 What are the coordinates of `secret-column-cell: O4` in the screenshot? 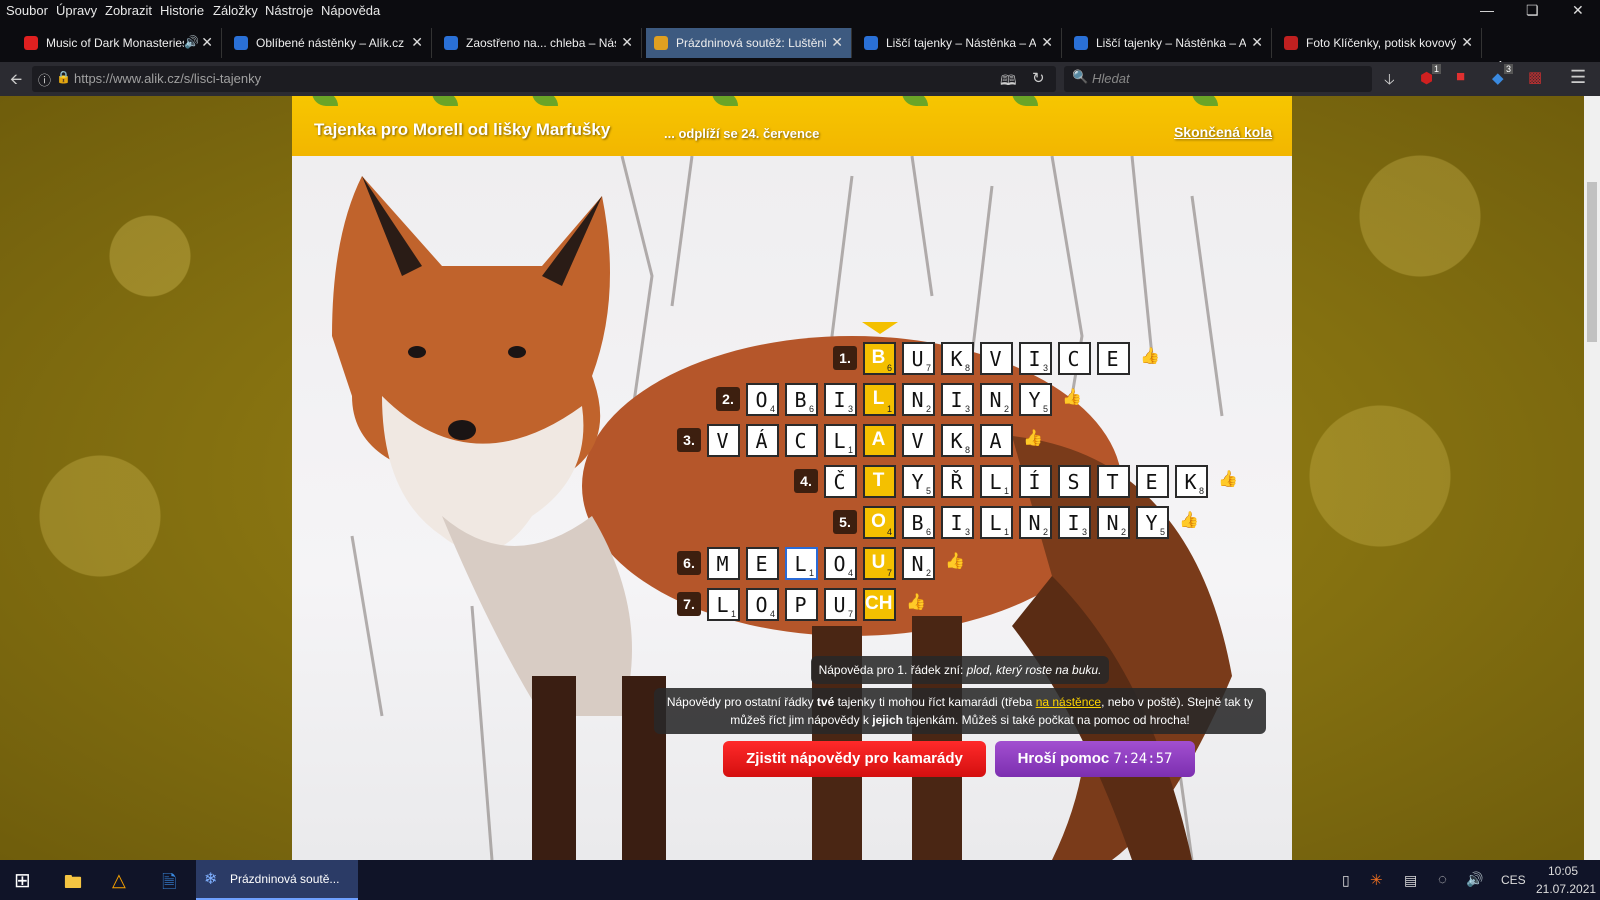 It's located at (879, 522).